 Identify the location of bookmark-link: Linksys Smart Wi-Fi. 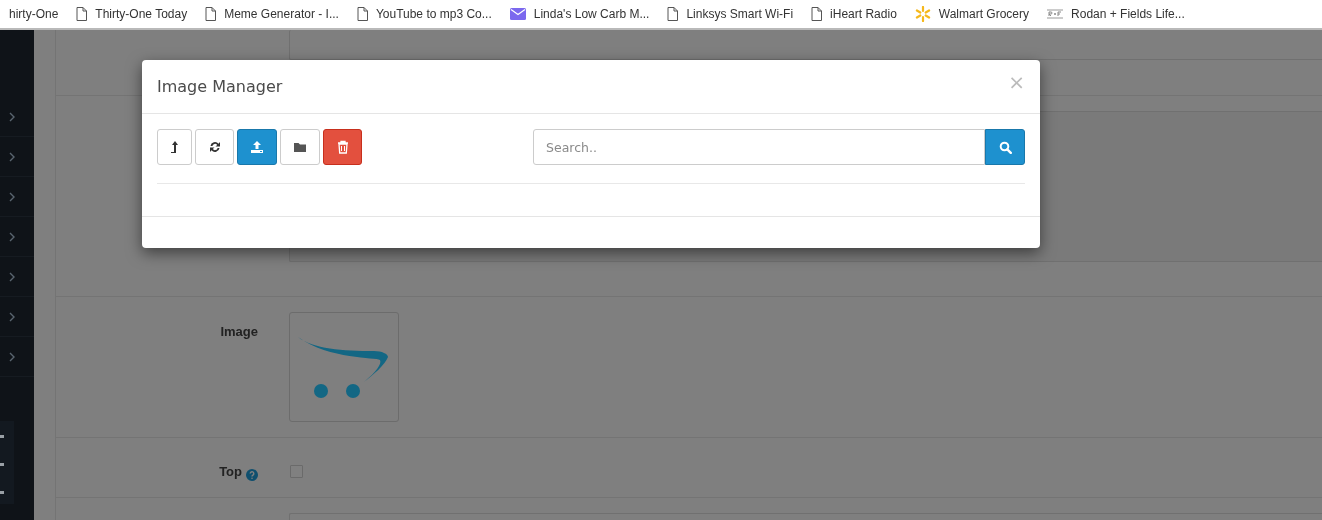
(730, 14).